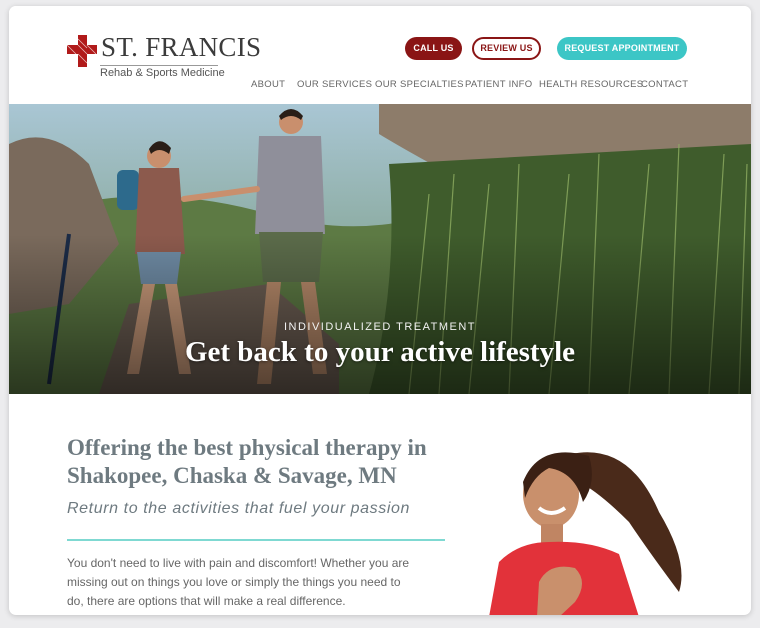 The image size is (760, 628). What do you see at coordinates (334, 84) in the screenshot?
I see `nav-our-services: OUR SERVICES` at bounding box center [334, 84].